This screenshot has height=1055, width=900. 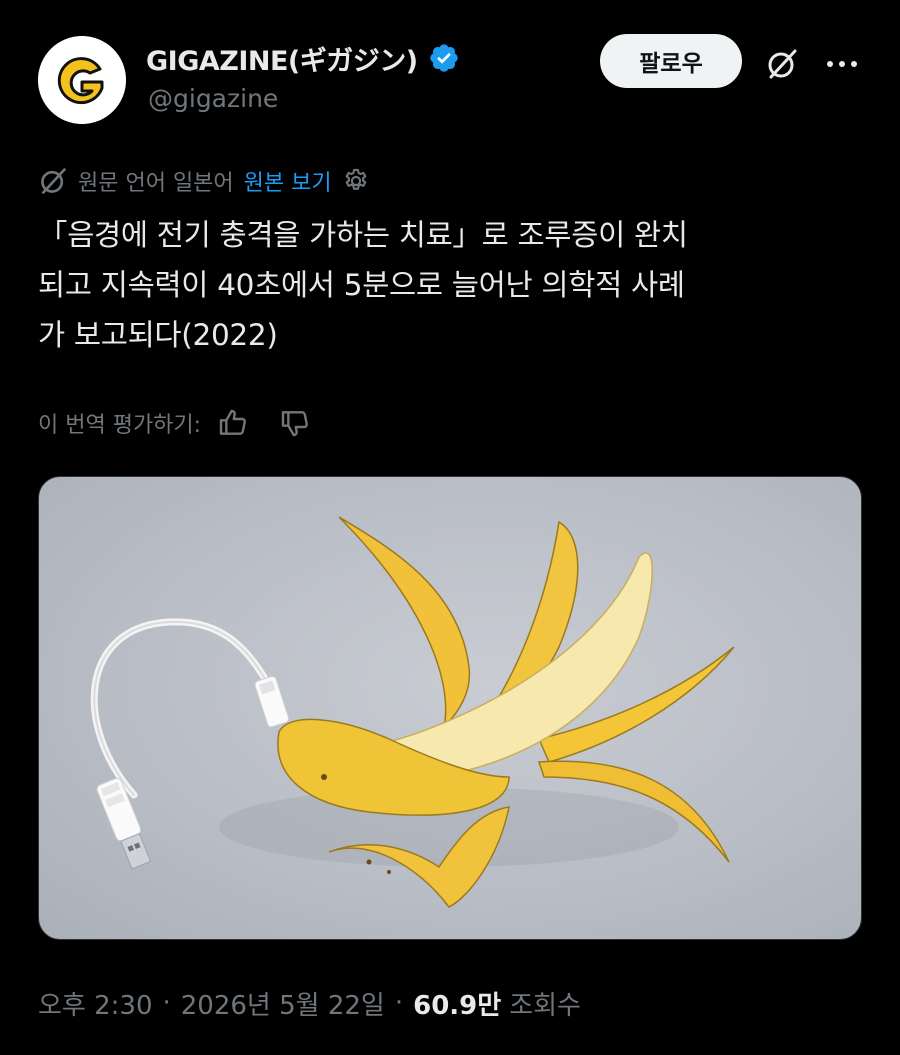 I want to click on thumbs-down-icon, so click(x=295, y=423).